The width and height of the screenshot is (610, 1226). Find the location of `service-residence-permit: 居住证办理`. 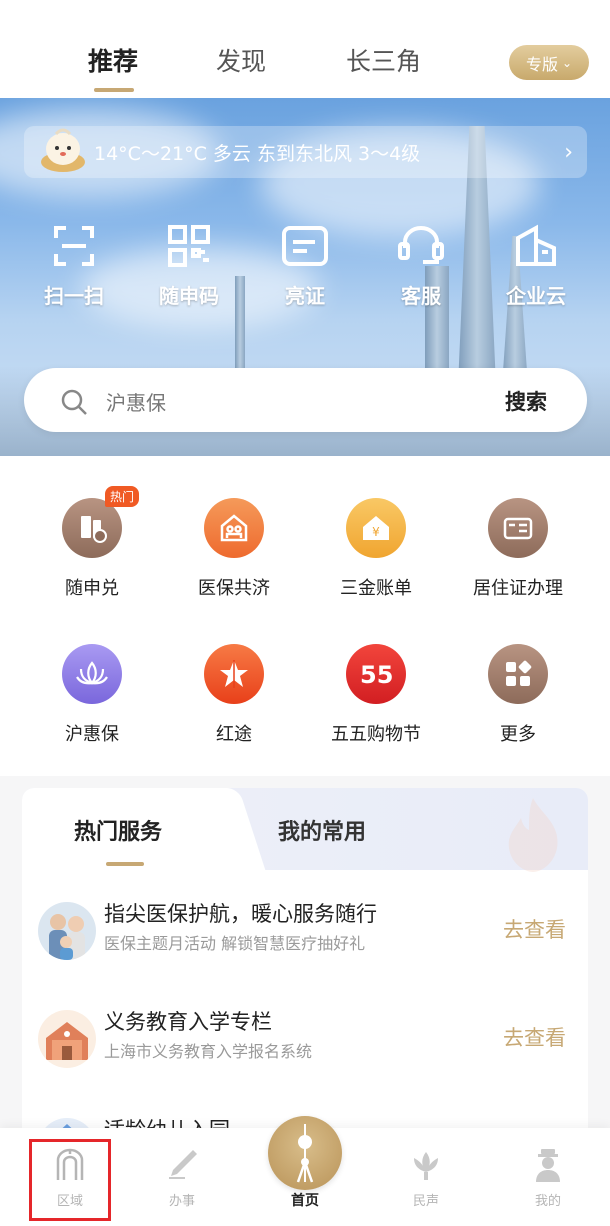

service-residence-permit: 居住证办理 is located at coordinates (518, 549).